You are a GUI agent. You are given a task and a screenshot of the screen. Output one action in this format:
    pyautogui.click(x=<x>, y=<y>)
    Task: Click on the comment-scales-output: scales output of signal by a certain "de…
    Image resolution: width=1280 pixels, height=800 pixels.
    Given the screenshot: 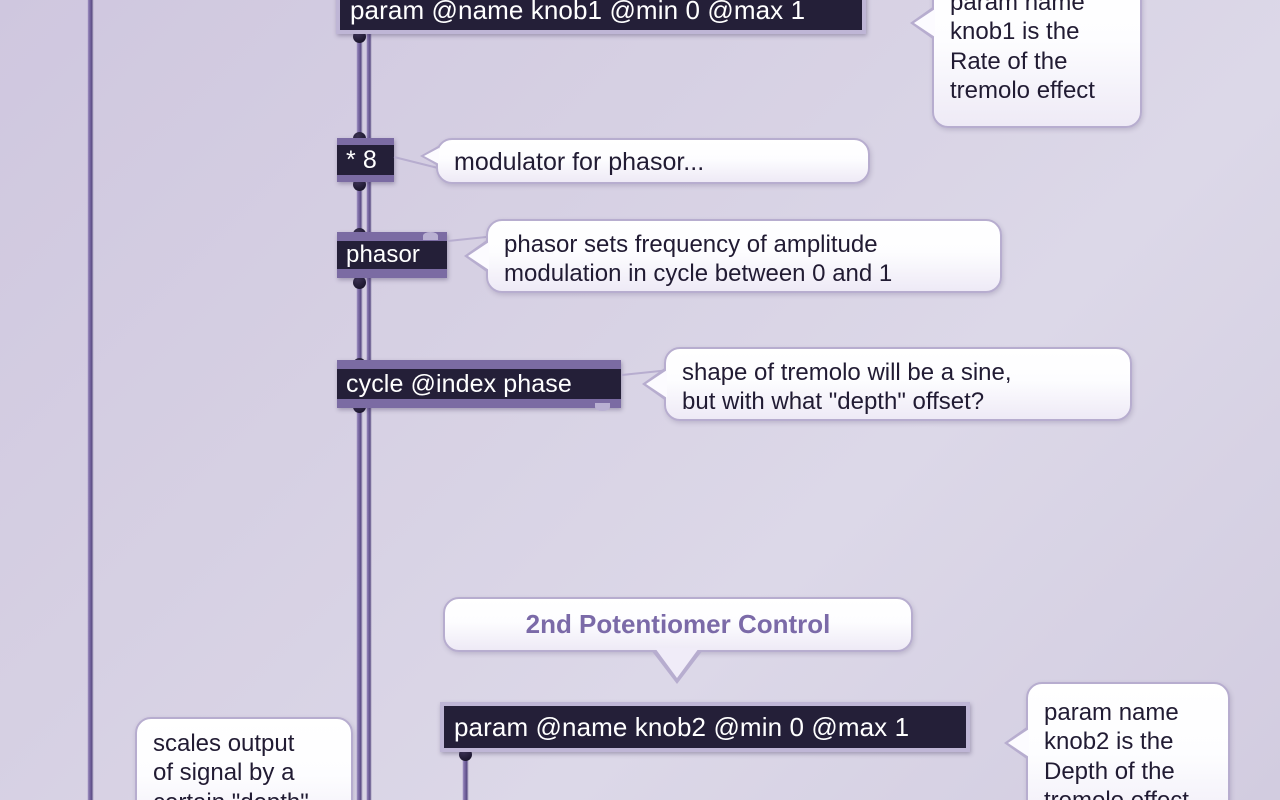 What is the action you would take?
    pyautogui.click(x=244, y=758)
    